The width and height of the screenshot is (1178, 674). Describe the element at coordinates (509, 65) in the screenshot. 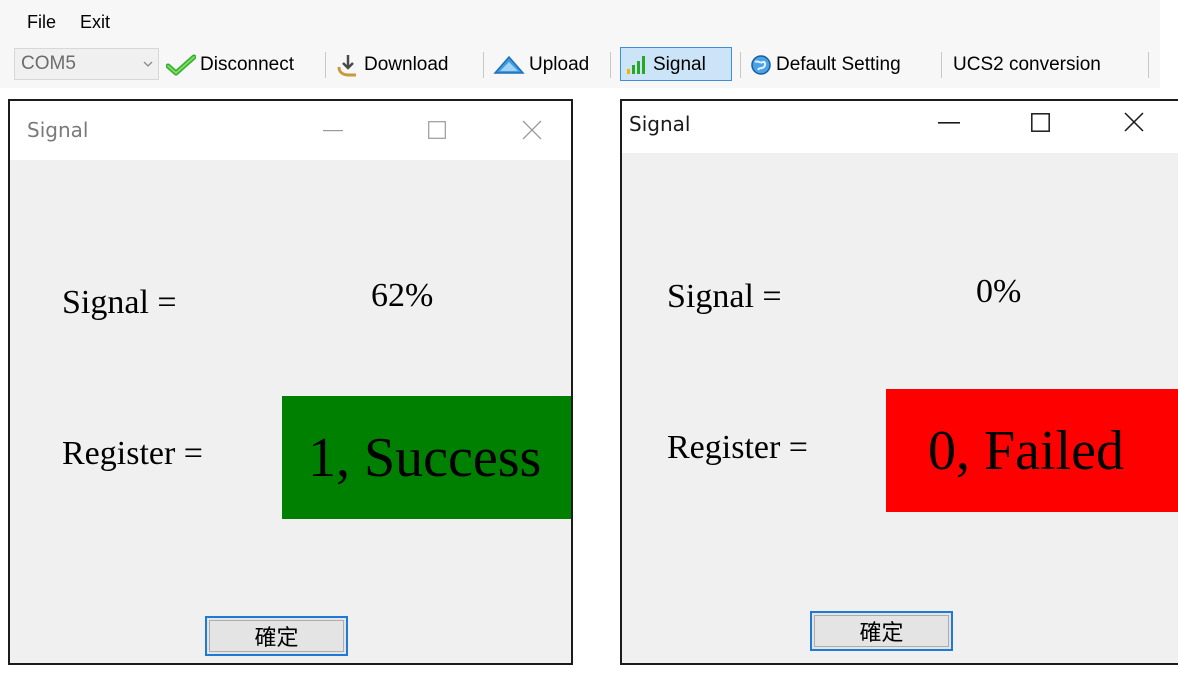

I see `upload-icon` at that location.